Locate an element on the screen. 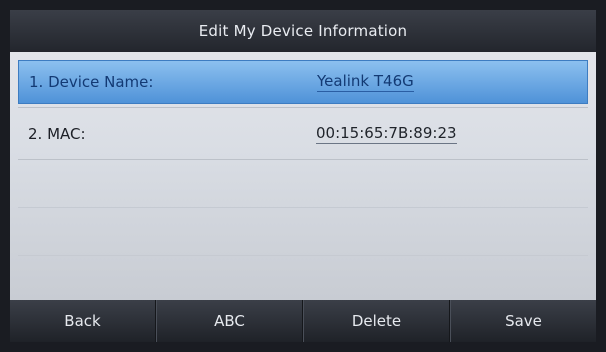 The height and width of the screenshot is (352, 606). field-row-device-name: 1. Device Name: Yealink T46G is located at coordinates (303, 82).